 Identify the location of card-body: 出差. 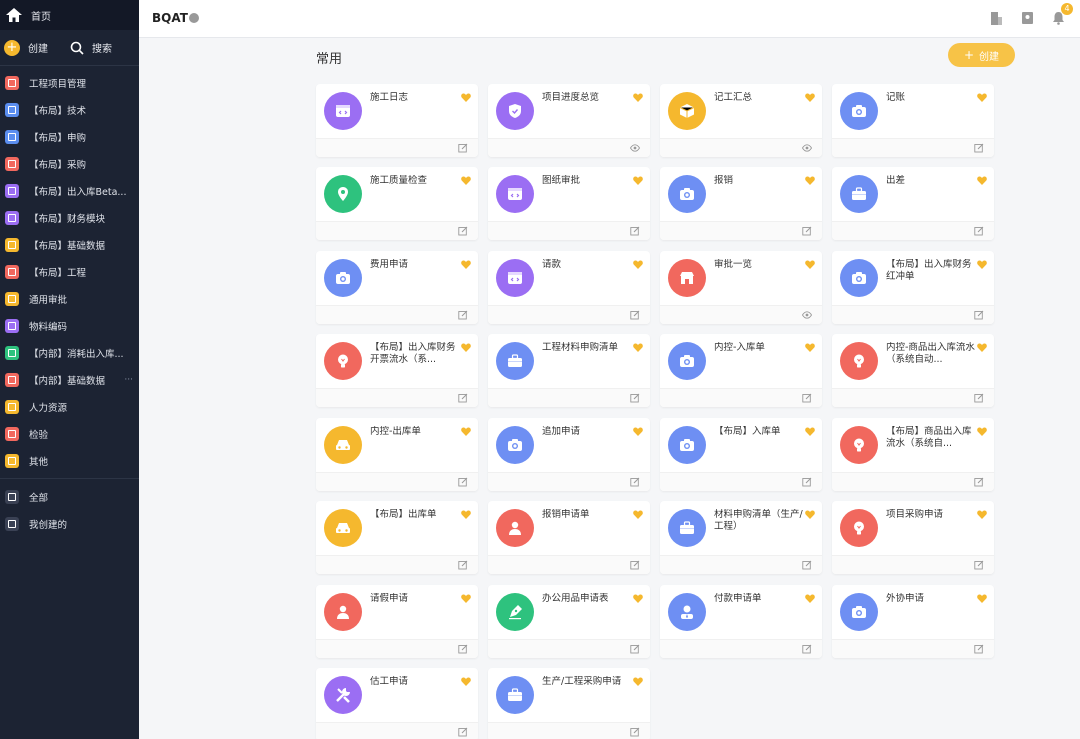
(913, 194).